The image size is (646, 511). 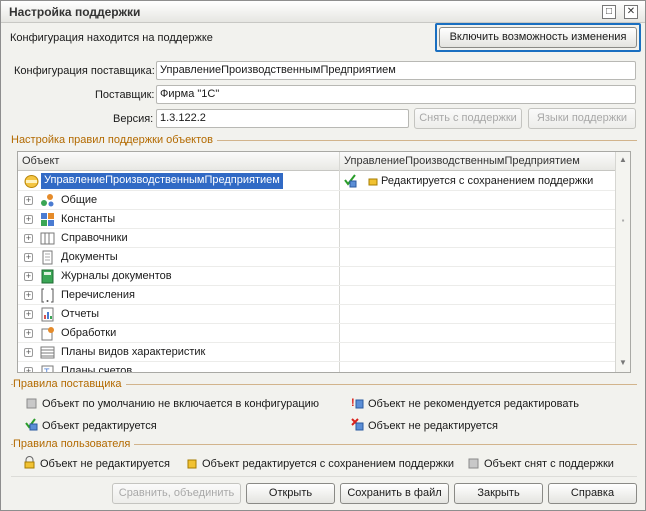 What do you see at coordinates (396, 70) in the screenshot?
I see `vendor-config-field: УправлениеПроизводственнымПредприятием` at bounding box center [396, 70].